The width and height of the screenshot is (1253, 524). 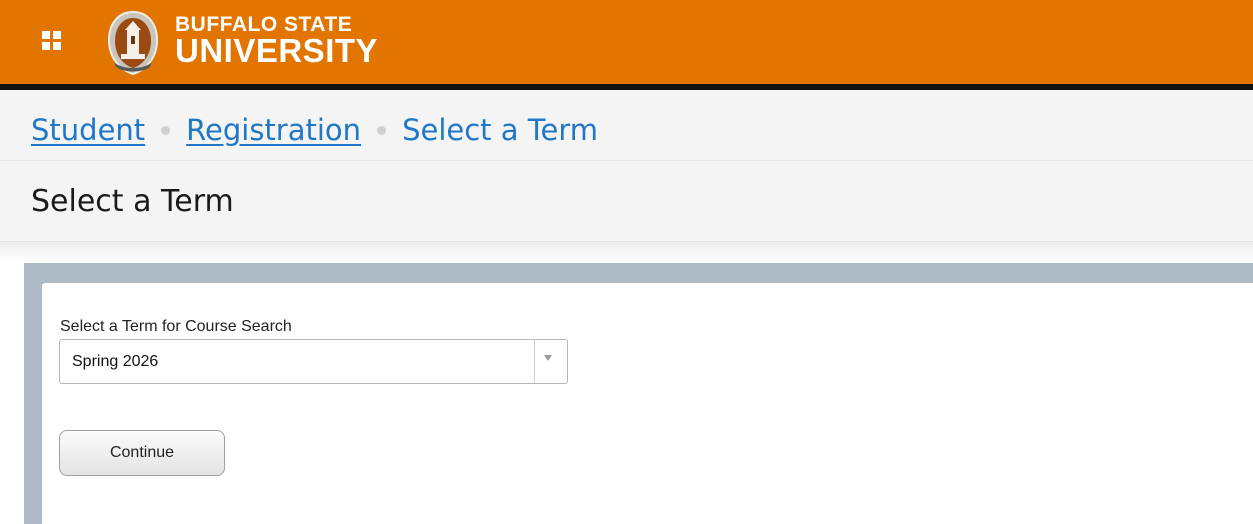 I want to click on select-divider, so click(x=534, y=361).